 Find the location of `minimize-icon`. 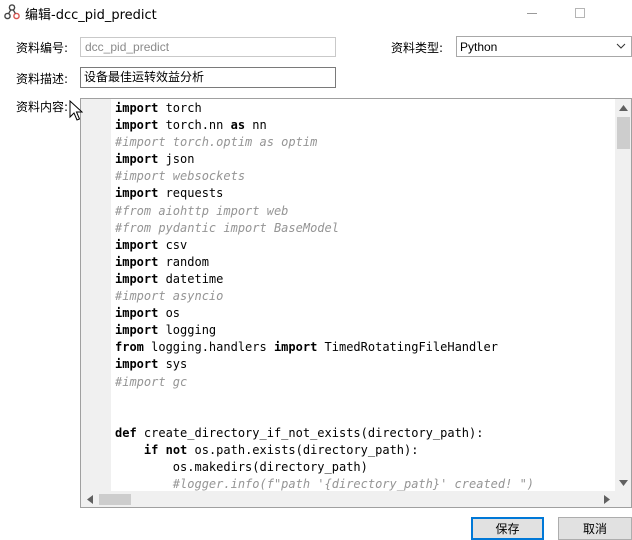

minimize-icon is located at coordinates (532, 13).